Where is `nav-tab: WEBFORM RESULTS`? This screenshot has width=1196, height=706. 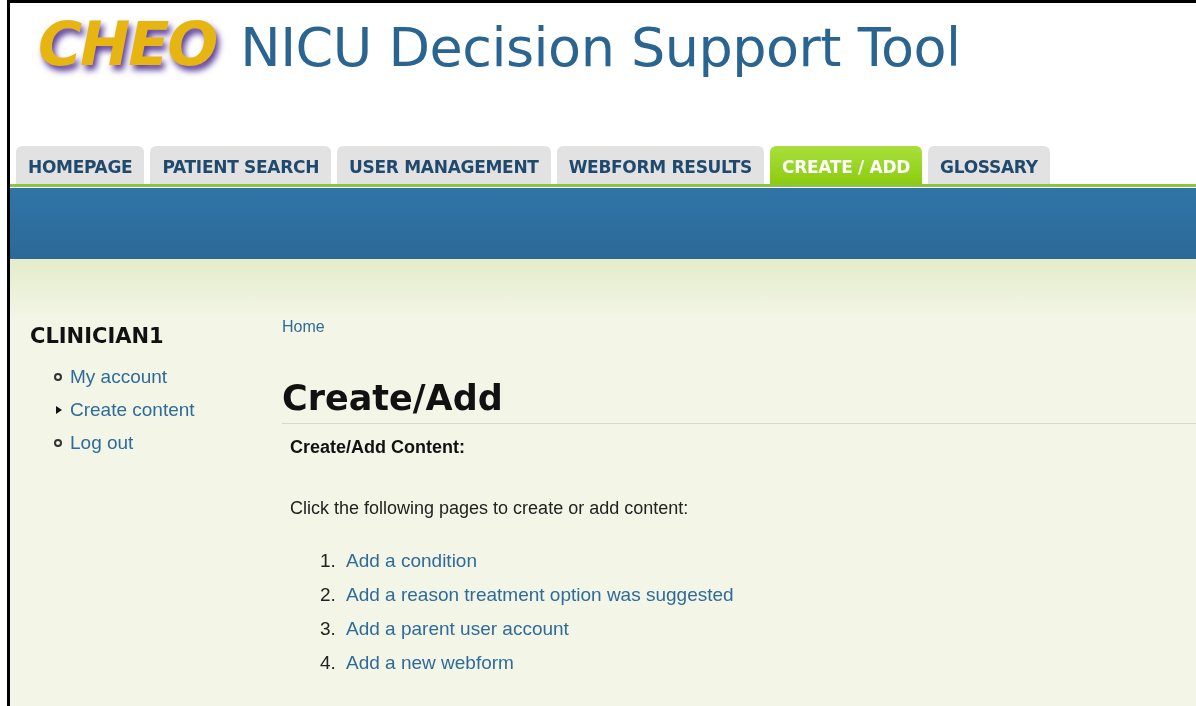
nav-tab: WEBFORM RESULTS is located at coordinates (660, 164).